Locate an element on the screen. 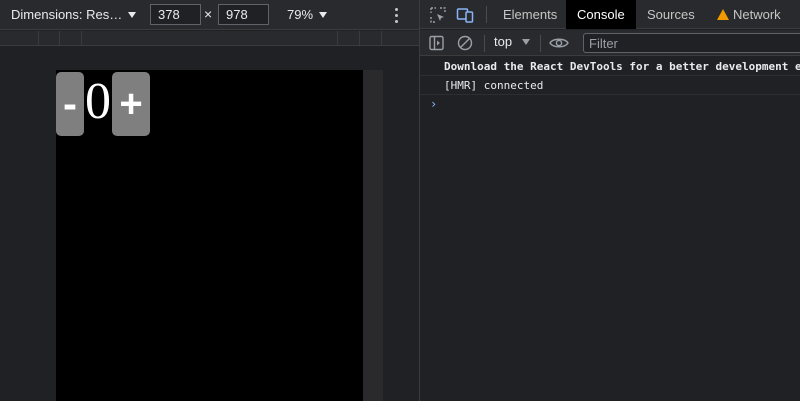 This screenshot has height=401, width=800. filter-input is located at coordinates (691, 43).